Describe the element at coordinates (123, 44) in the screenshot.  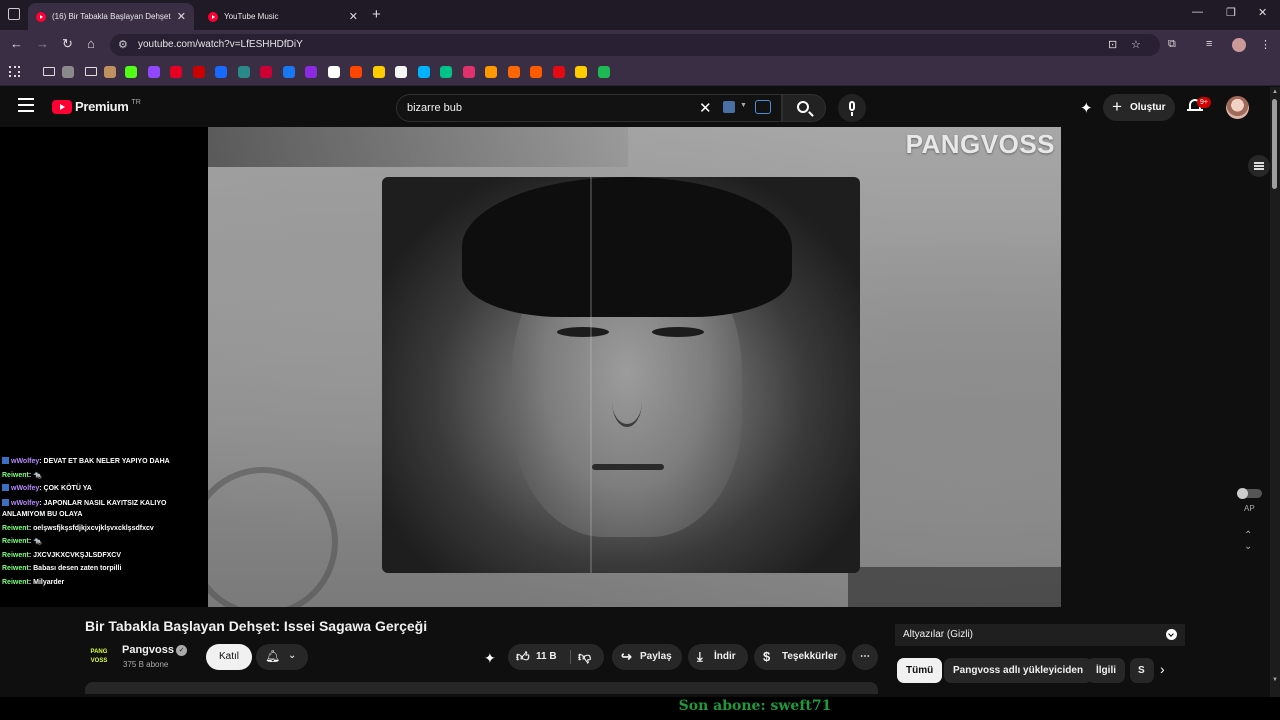
I see `site-info-icon: ⚙` at that location.